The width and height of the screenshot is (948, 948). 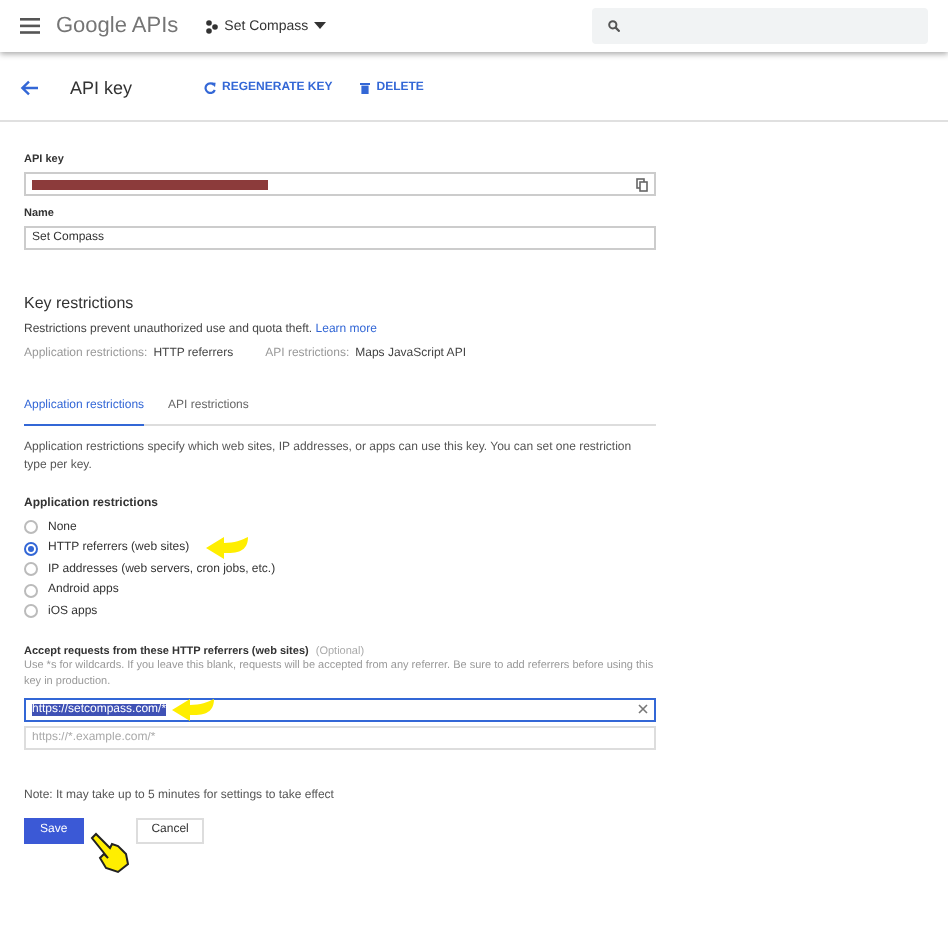 What do you see at coordinates (80, 303) in the screenshot?
I see `section-heading: Key restrictions` at bounding box center [80, 303].